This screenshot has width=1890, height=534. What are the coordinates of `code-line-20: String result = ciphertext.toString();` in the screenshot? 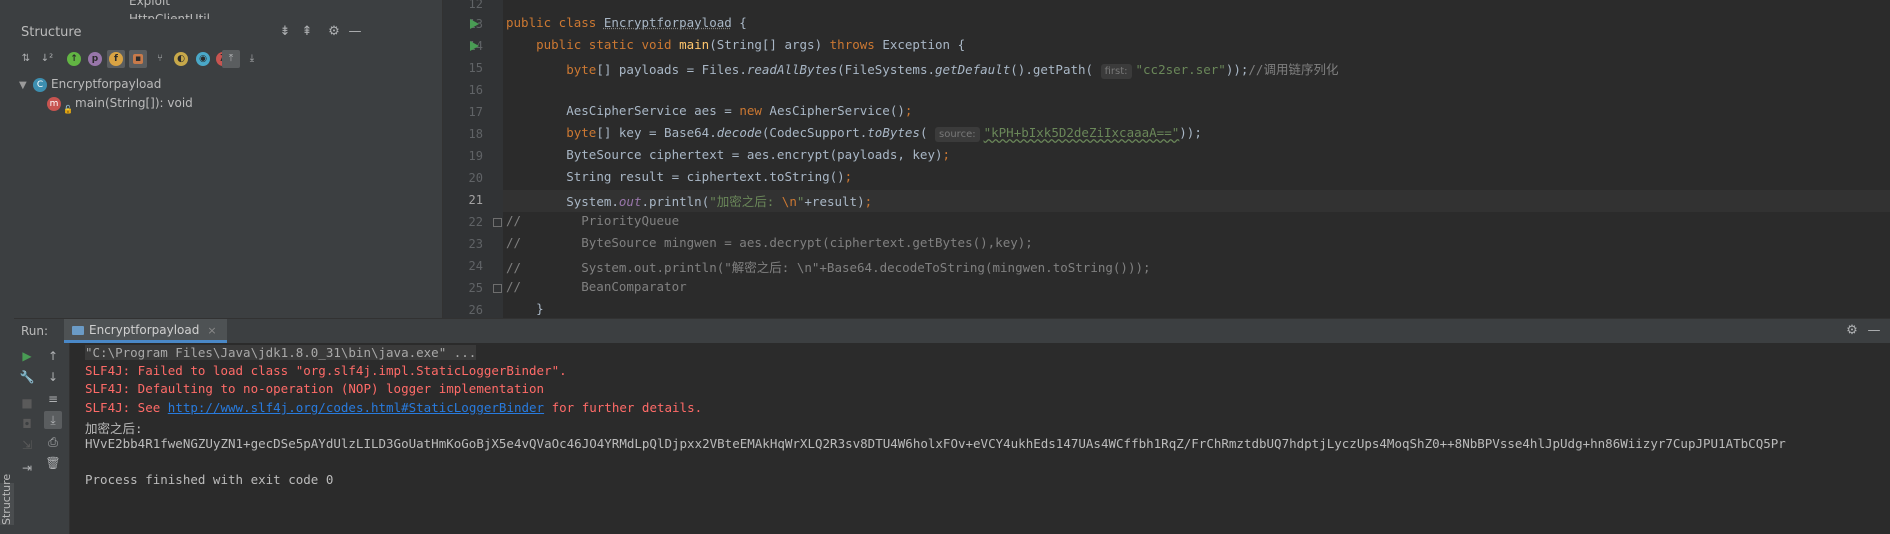 It's located at (709, 176).